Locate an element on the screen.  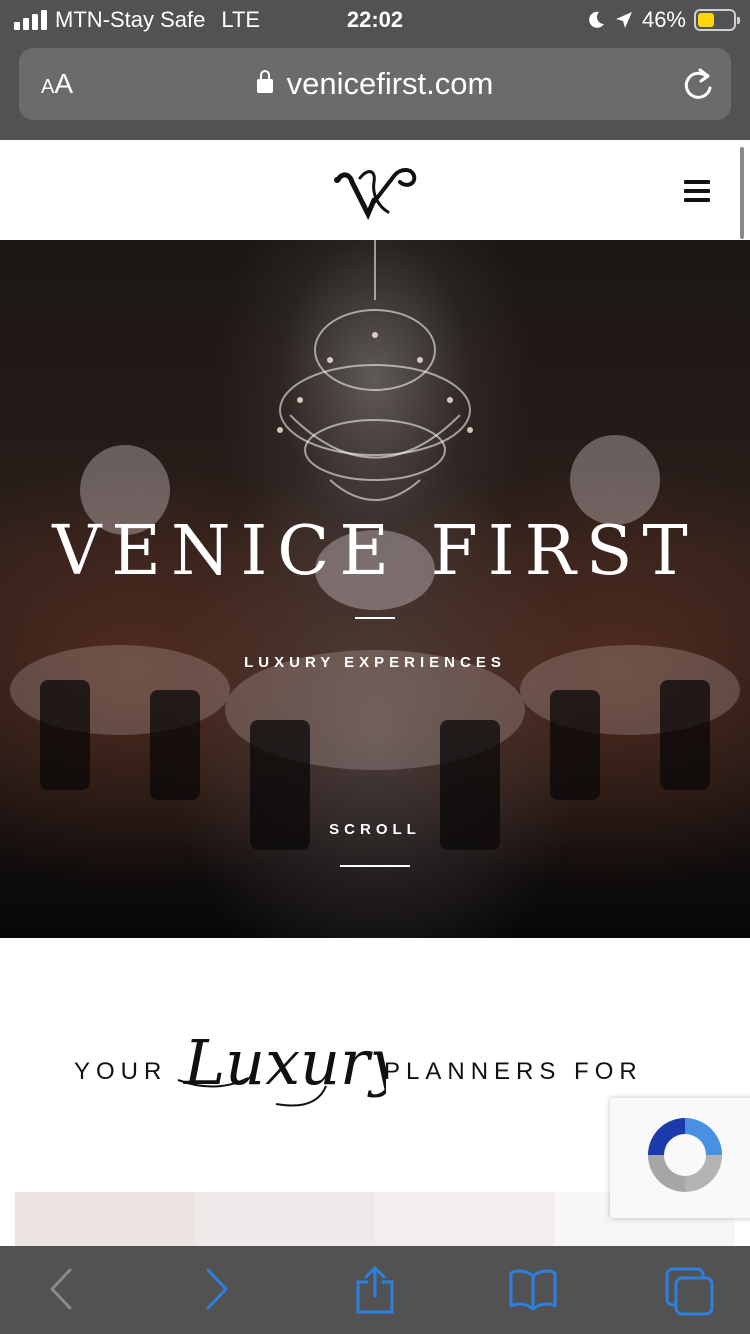
reload-icon is located at coordinates (698, 84).